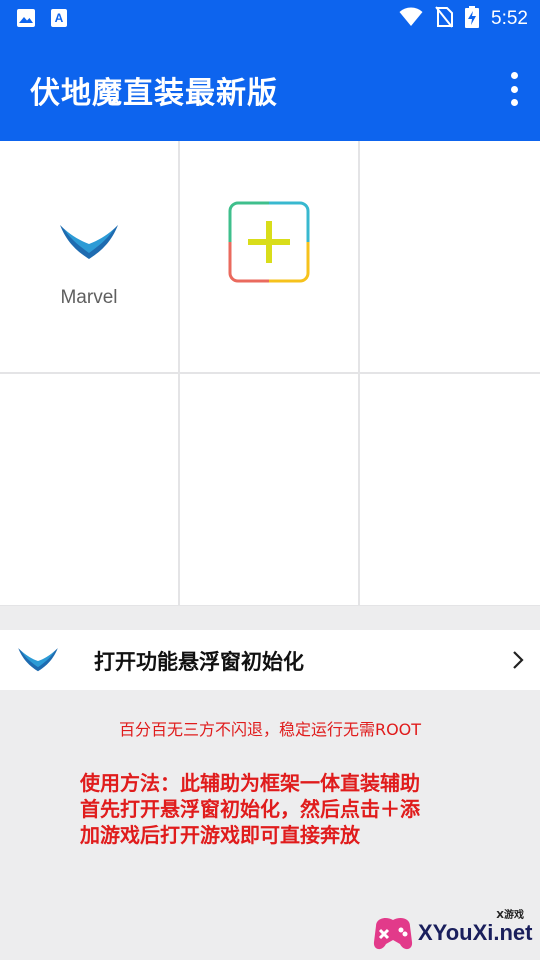 The height and width of the screenshot is (960, 540). Describe the element at coordinates (250, 809) in the screenshot. I see `usage-line: 首先打开悬浮窗初始化，然后点击＋添` at that location.